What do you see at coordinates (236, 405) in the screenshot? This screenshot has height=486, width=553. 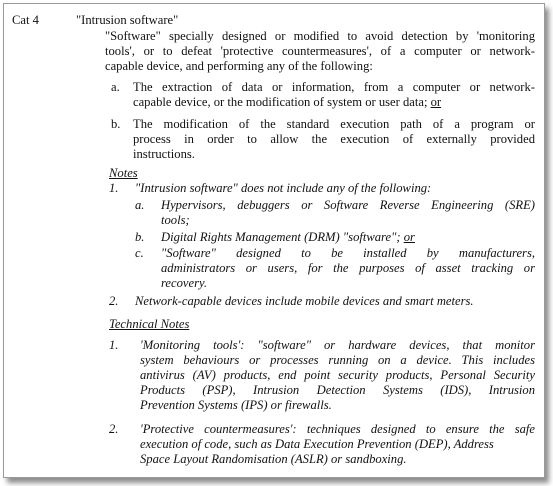 I see `technical-note-line: Prevention Systems (IPS) or firewalls.` at bounding box center [236, 405].